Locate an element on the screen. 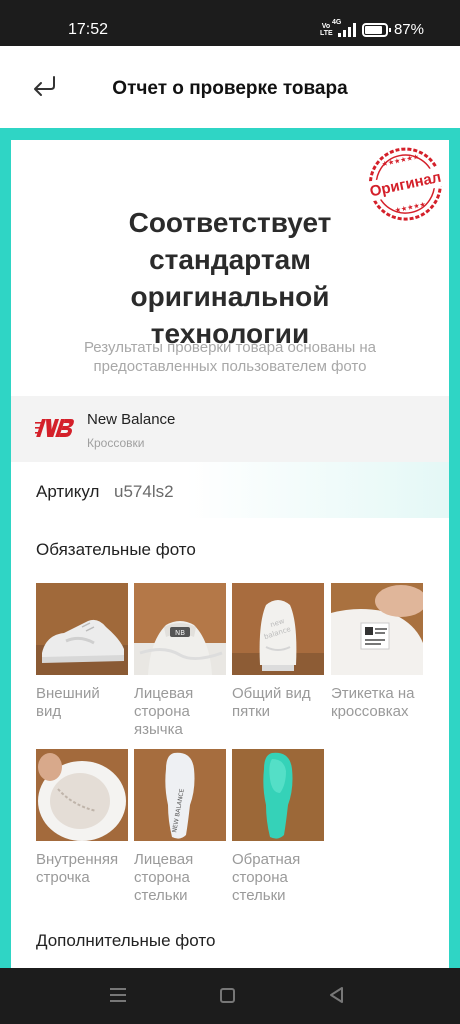  required-photos-title: Обязательные фото is located at coordinates (116, 549).